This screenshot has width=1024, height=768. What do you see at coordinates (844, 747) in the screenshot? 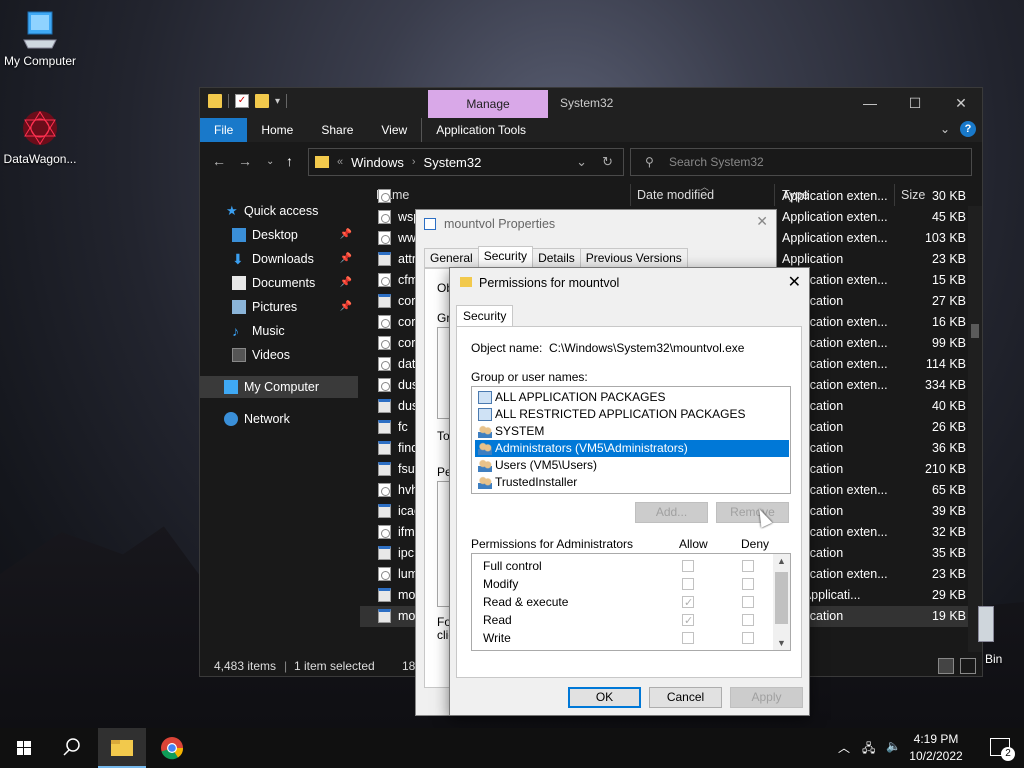
I see `show-hidden-icons-icon: ︿` at bounding box center [844, 747].